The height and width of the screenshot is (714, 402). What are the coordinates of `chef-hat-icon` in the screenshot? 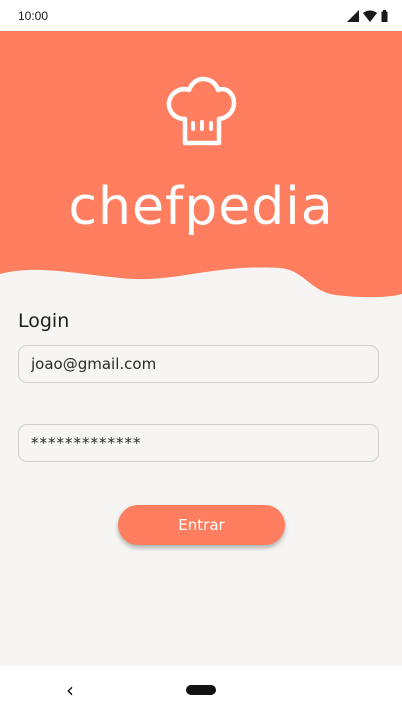 It's located at (201, 111).